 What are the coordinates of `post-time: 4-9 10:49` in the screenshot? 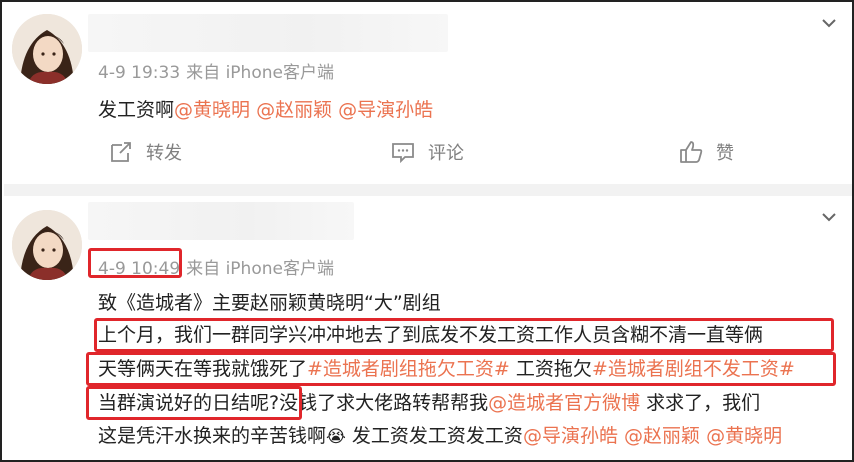 It's located at (139, 269).